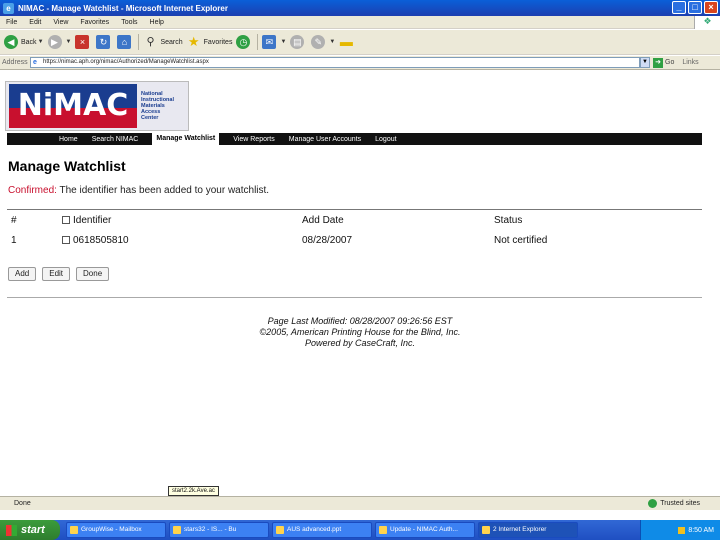 The image size is (720, 540). Describe the element at coordinates (157, 22) in the screenshot. I see `menu-help: Help` at that location.